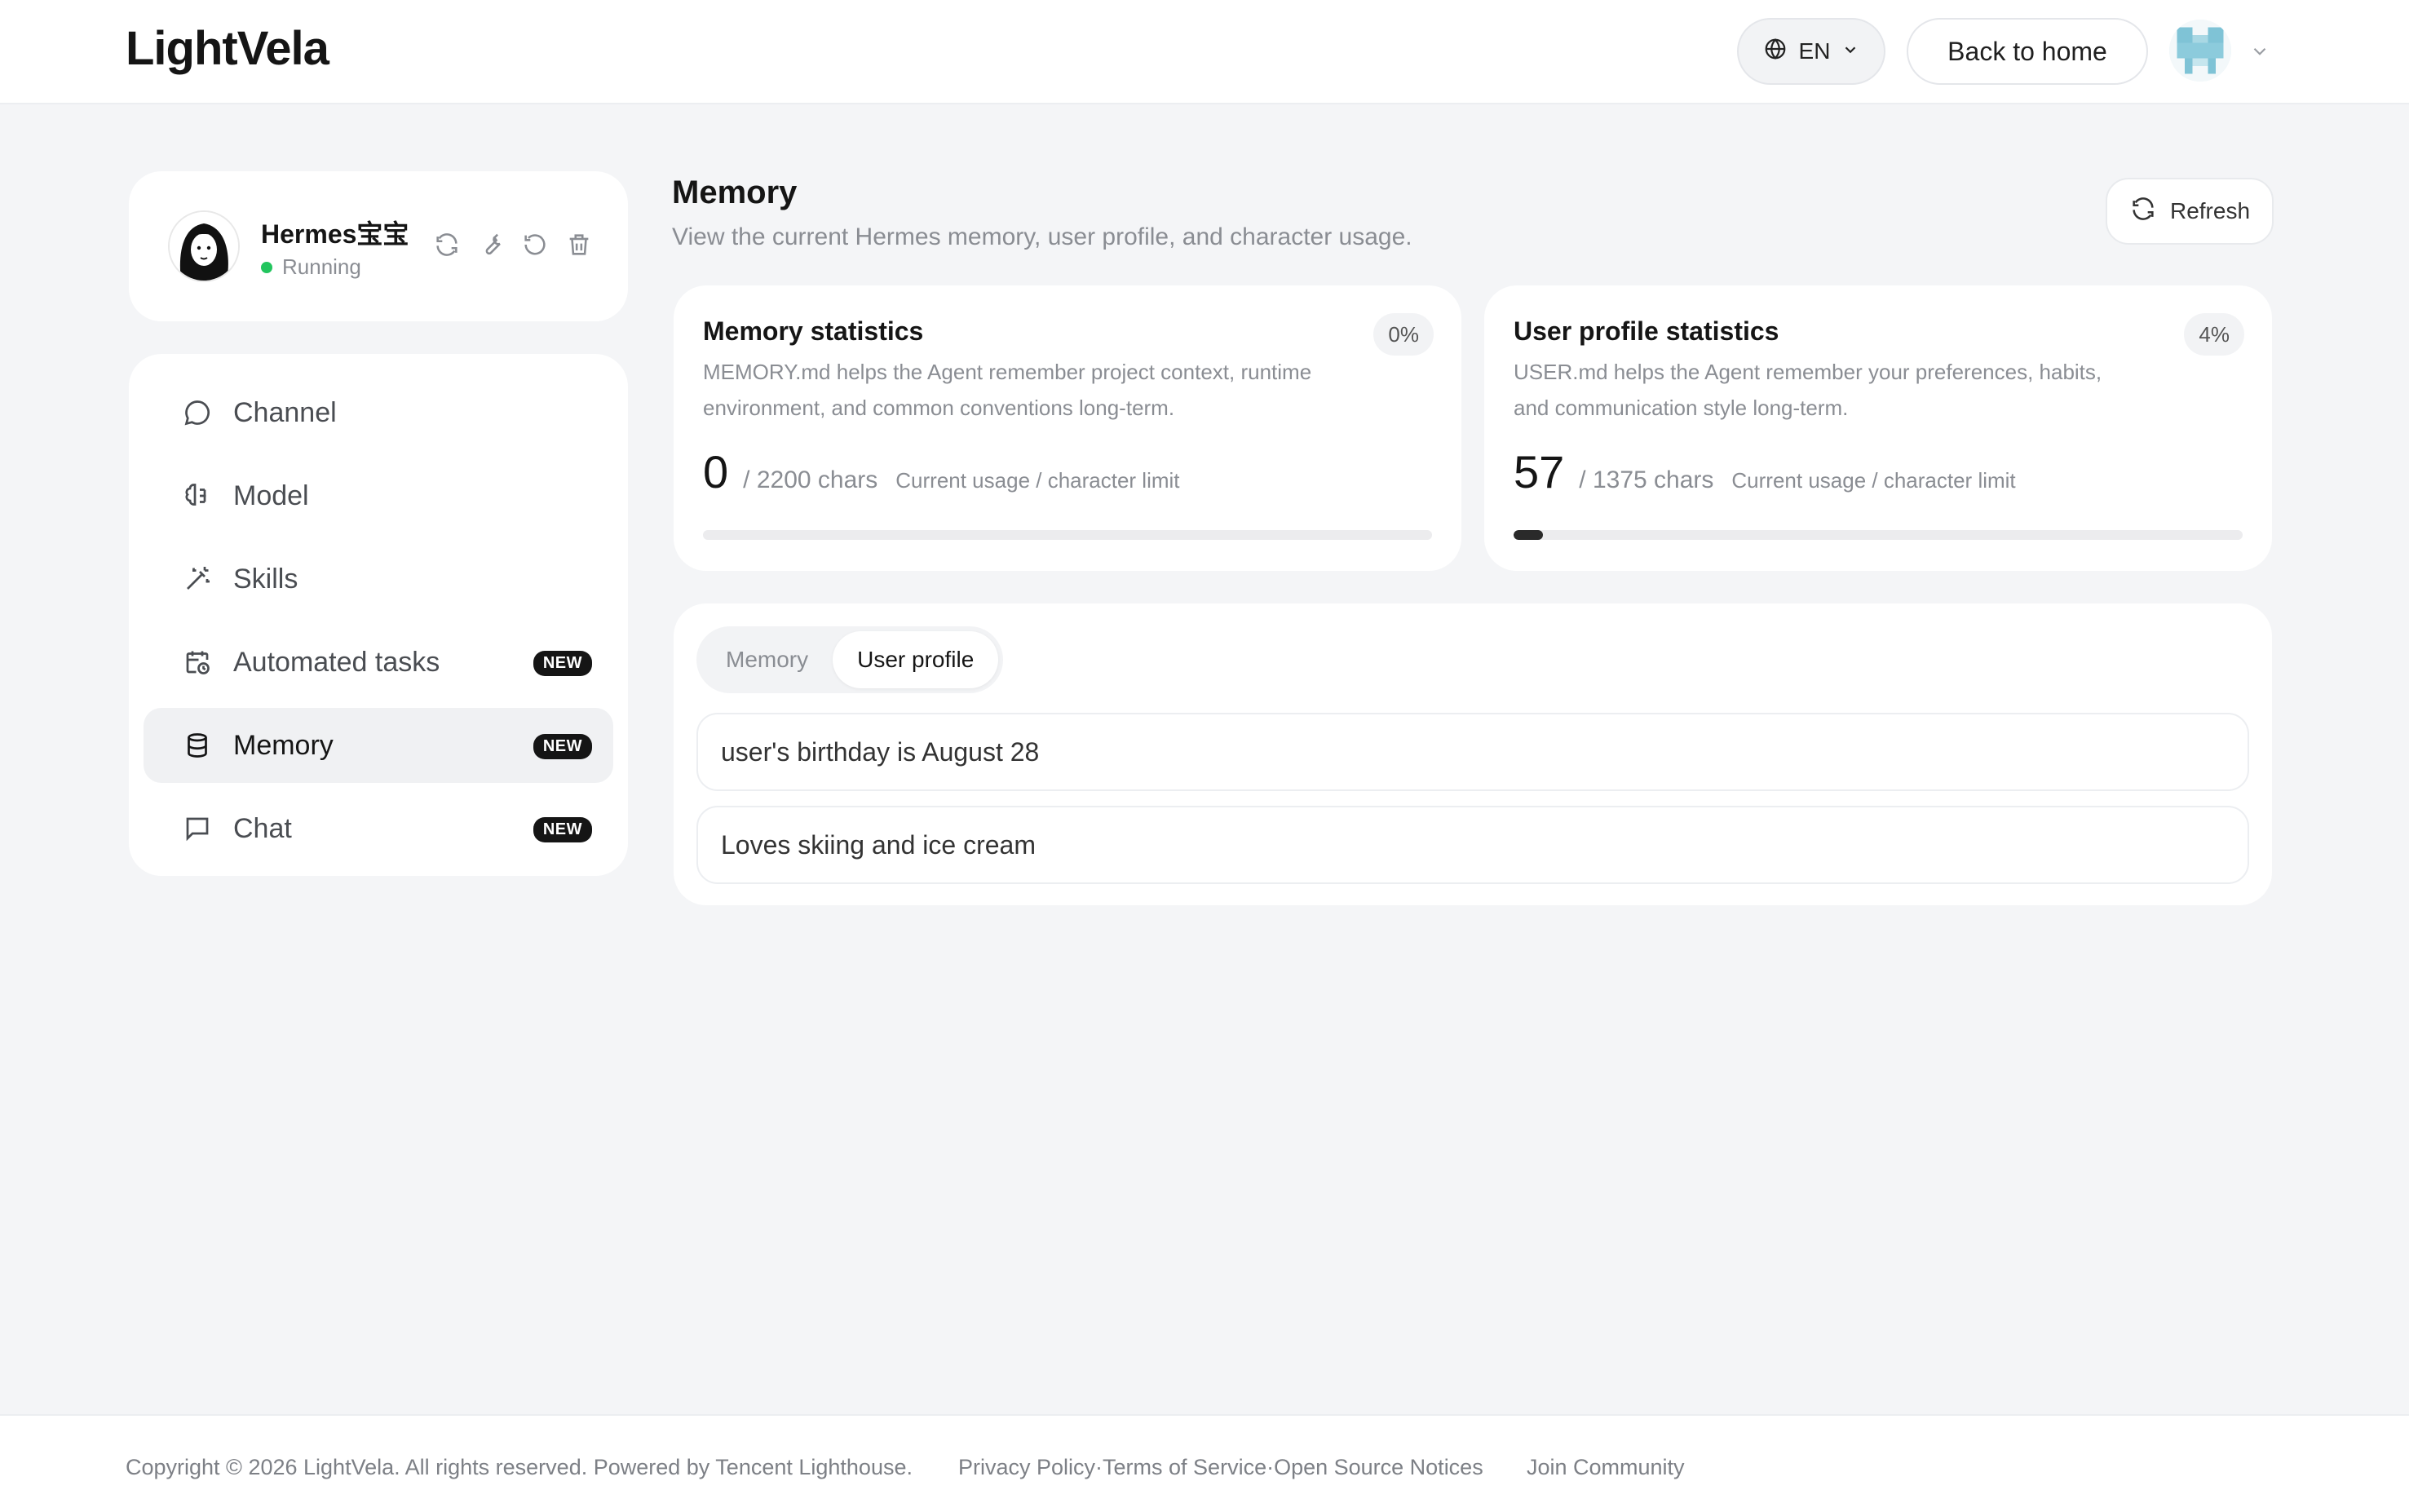 The image size is (2409, 1512). I want to click on sidebar-item-channel: Channel, so click(378, 412).